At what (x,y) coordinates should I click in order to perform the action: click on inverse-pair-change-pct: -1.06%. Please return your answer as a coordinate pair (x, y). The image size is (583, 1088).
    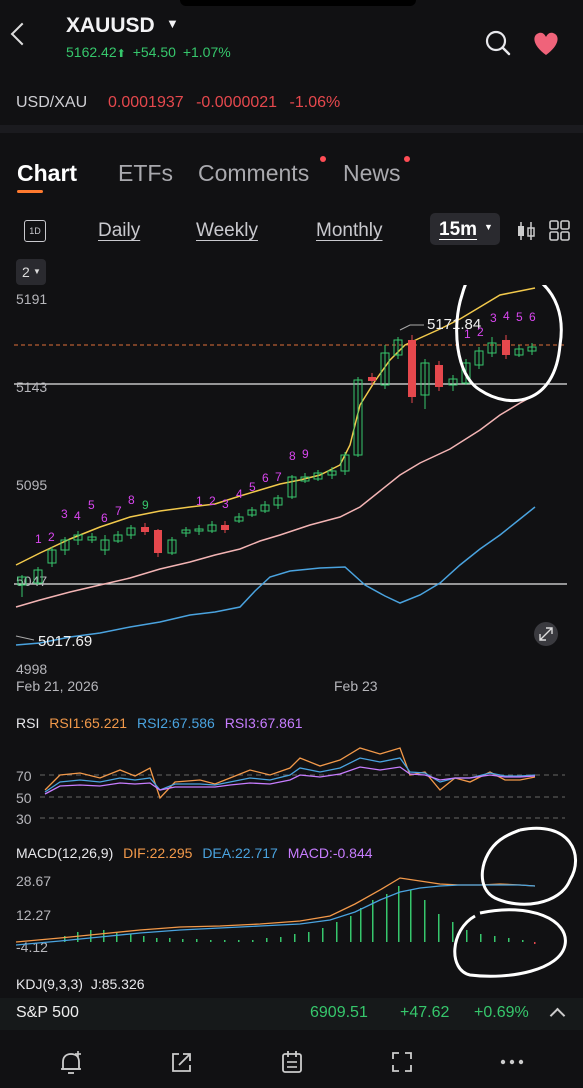
    Looking at the image, I should click on (315, 102).